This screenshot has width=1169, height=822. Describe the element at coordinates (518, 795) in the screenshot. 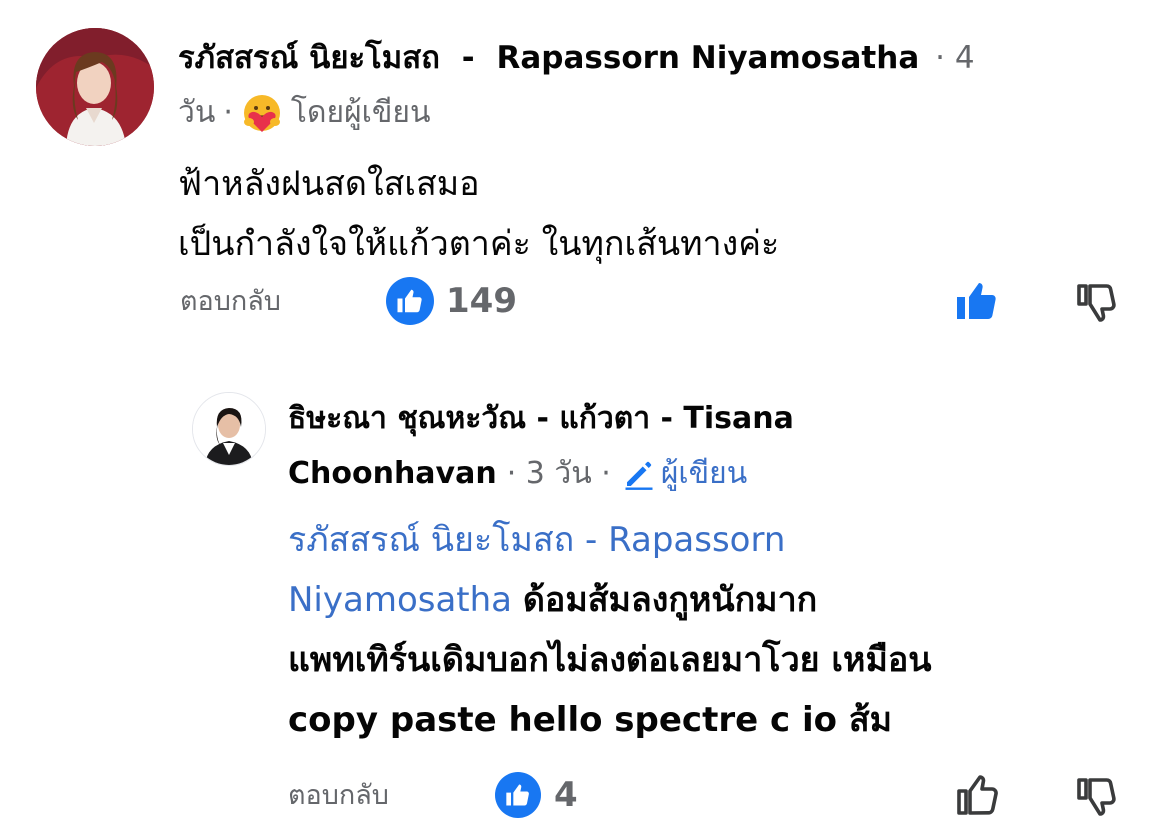

I see `reply-like-reaction-icon` at that location.